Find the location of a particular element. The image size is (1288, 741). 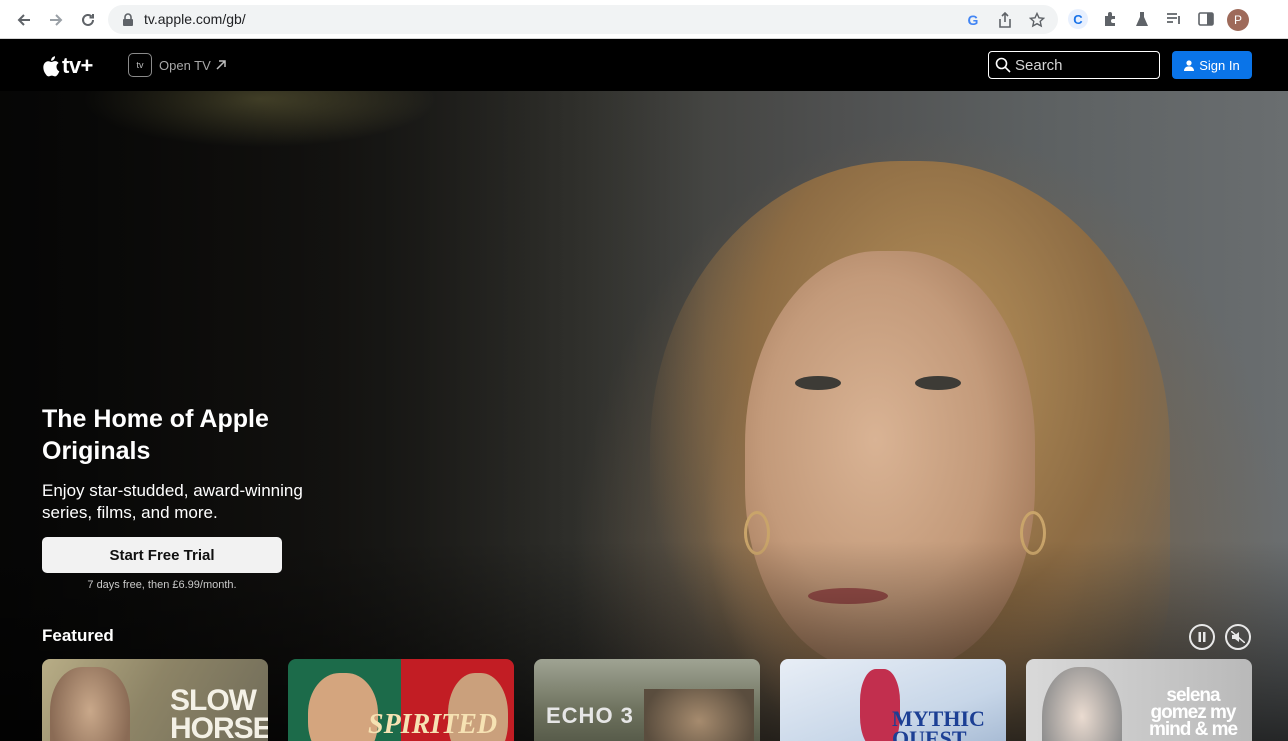

start-free-trial-button: Start Free Trial is located at coordinates (162, 555).